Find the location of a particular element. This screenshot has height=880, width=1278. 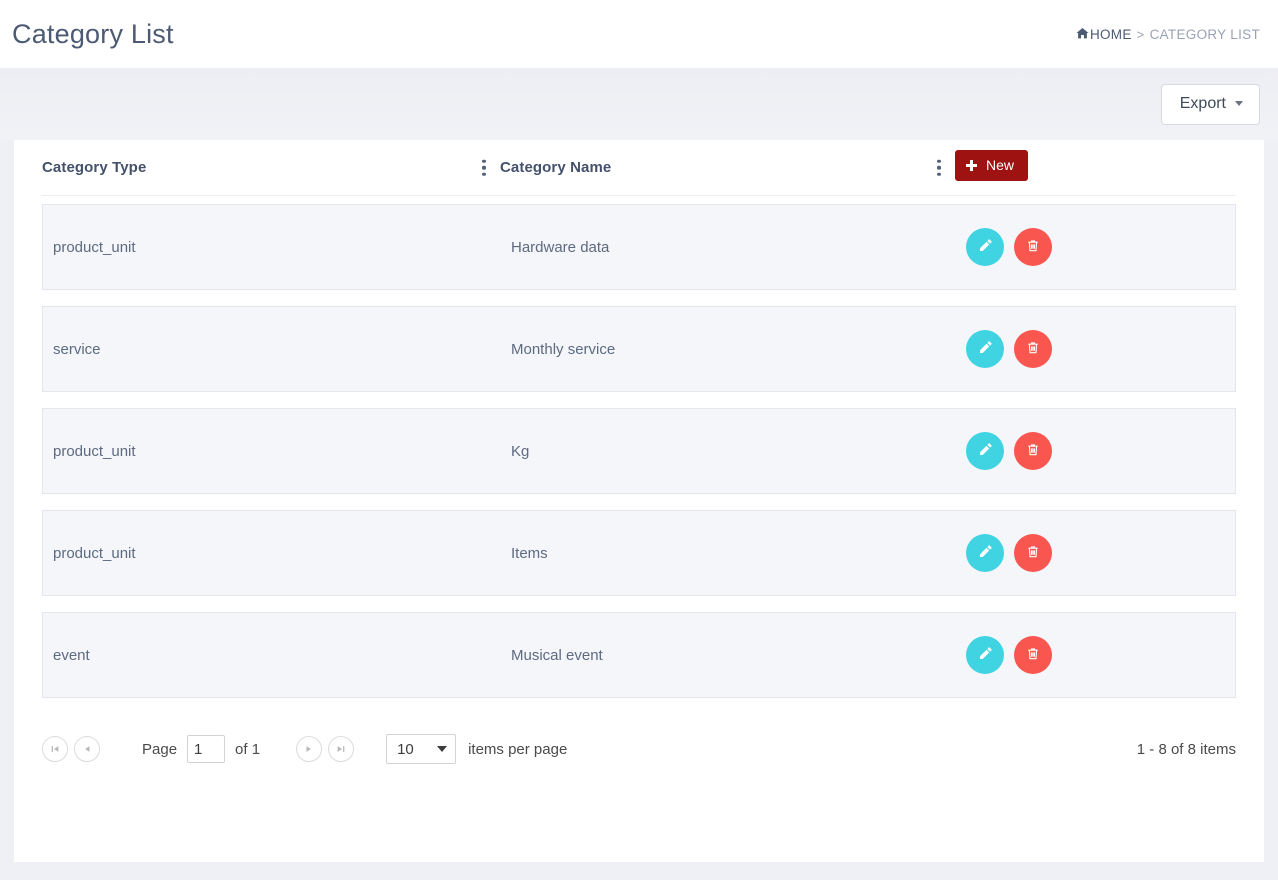

plus-icon is located at coordinates (971, 165).